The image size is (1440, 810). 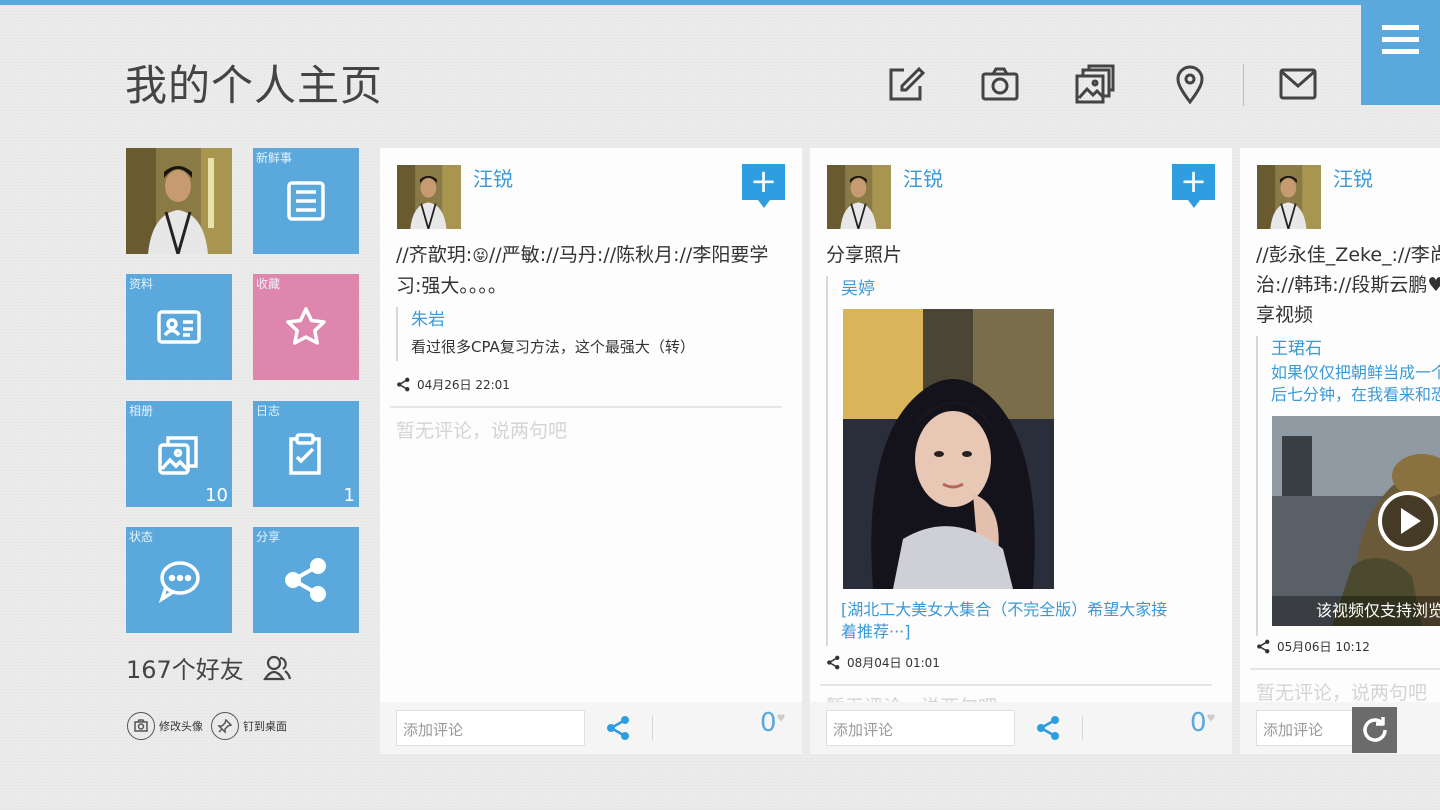 What do you see at coordinates (268, 284) in the screenshot?
I see `tile-favorites-label: 收藏` at bounding box center [268, 284].